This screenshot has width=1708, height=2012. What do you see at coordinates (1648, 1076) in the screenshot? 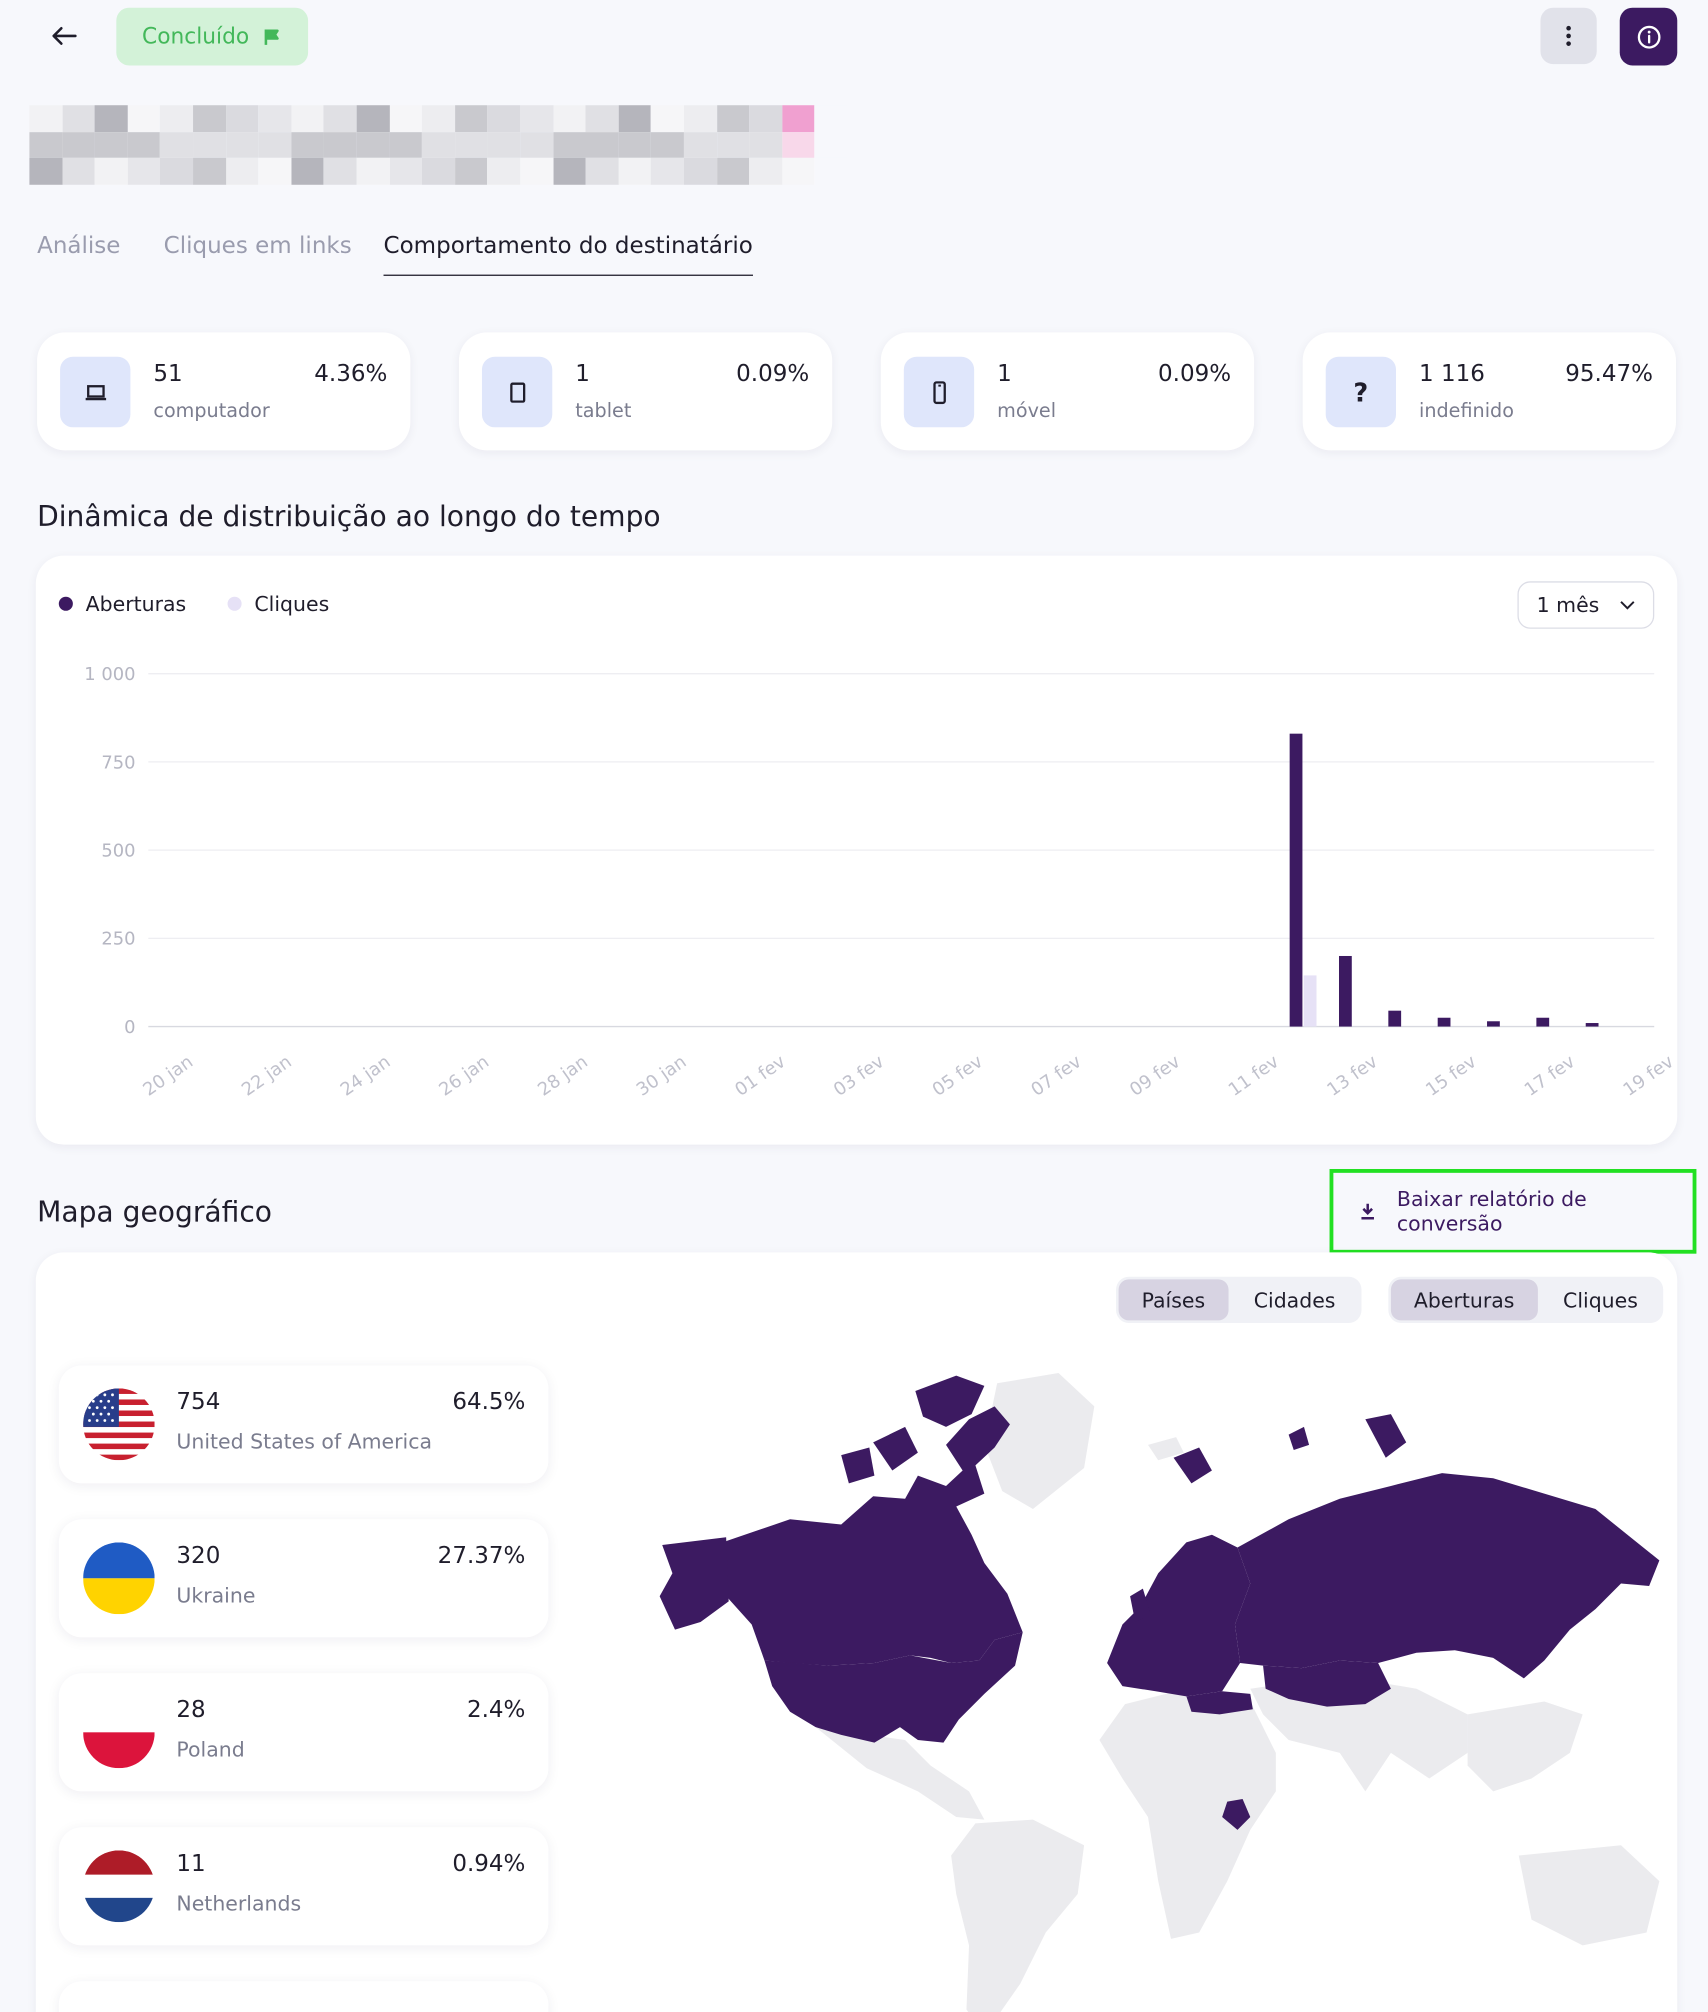
I see `x-tick-label: 19 fev` at bounding box center [1648, 1076].